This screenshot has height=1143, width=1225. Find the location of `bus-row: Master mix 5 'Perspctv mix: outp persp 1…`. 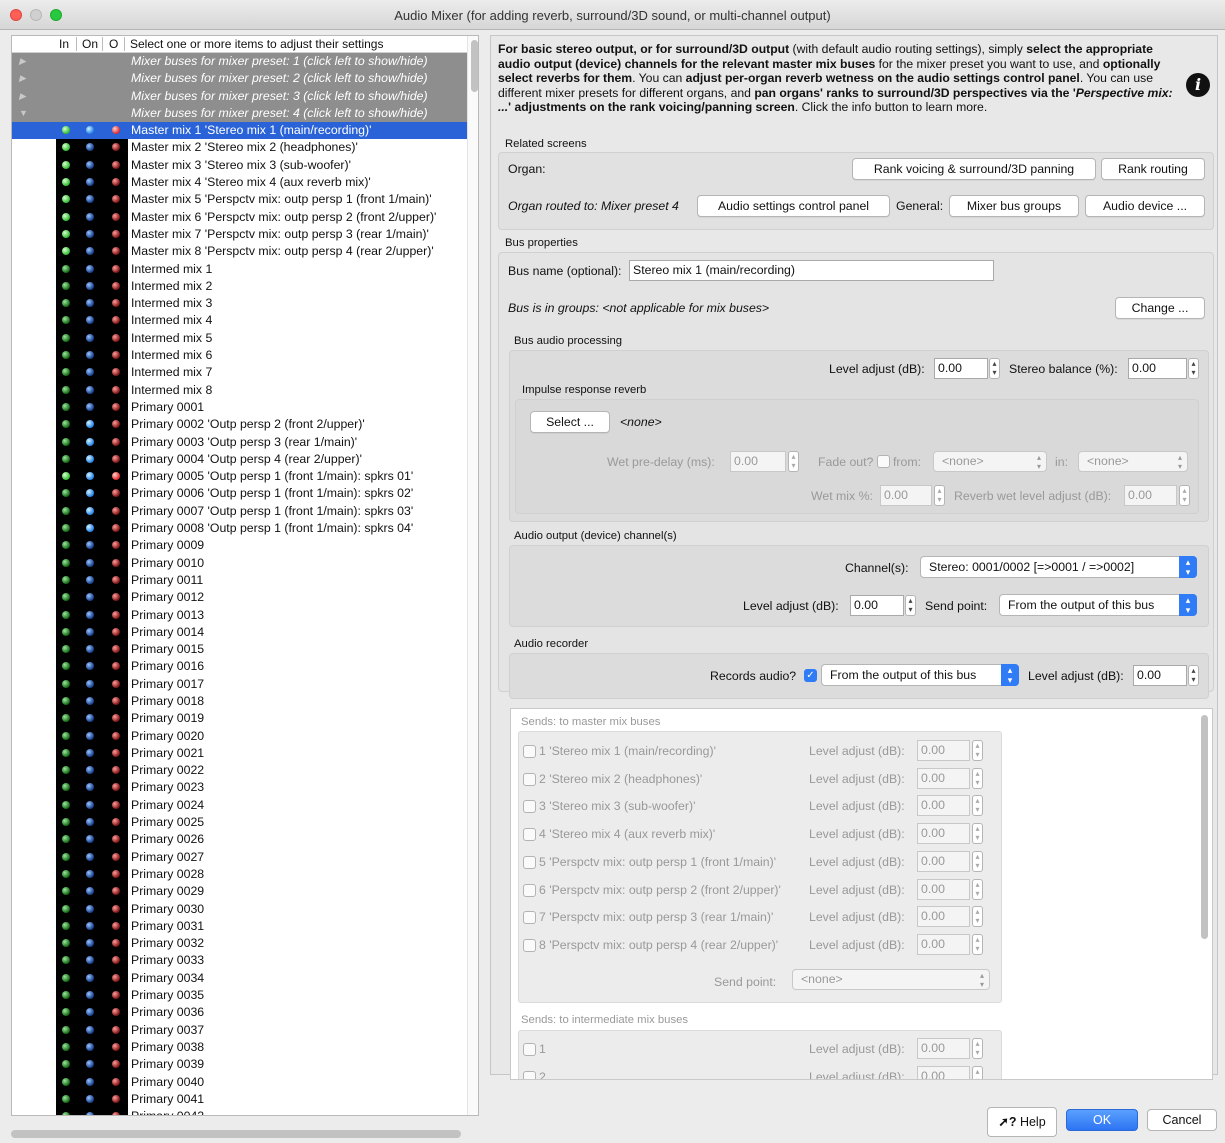

bus-row: Master mix 5 'Perspctv mix: outp persp 1… is located at coordinates (239, 200).